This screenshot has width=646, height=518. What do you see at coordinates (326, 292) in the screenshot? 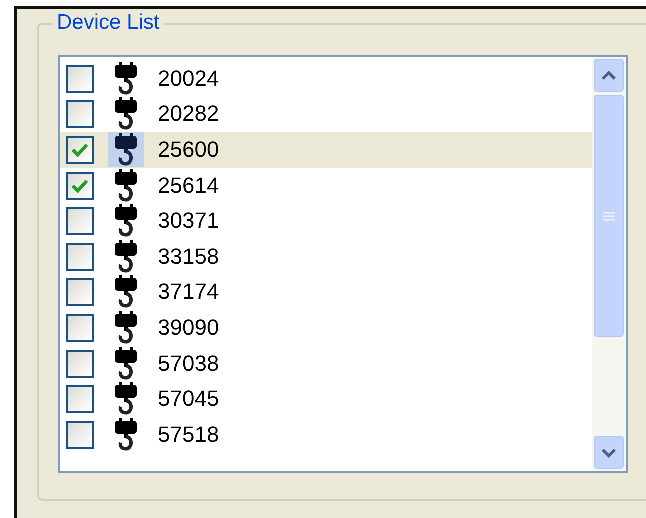
I see `device-row: 37174` at bounding box center [326, 292].